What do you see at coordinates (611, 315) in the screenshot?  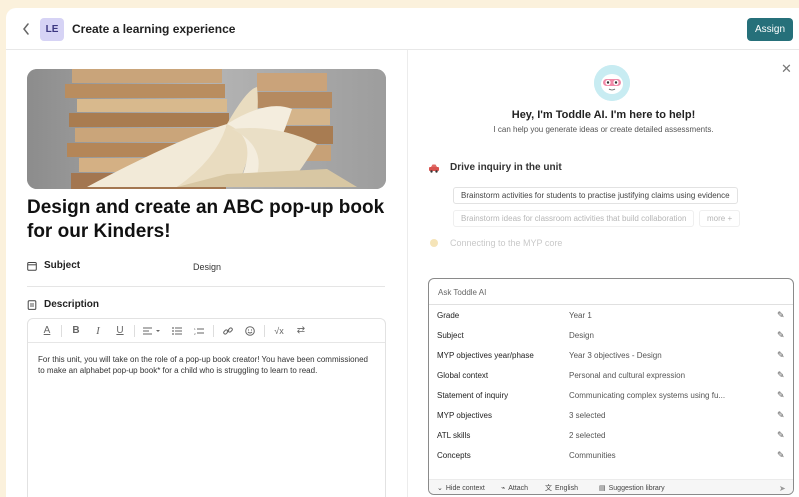 I see `context-row: Grade Year 1 ✎` at bounding box center [611, 315].